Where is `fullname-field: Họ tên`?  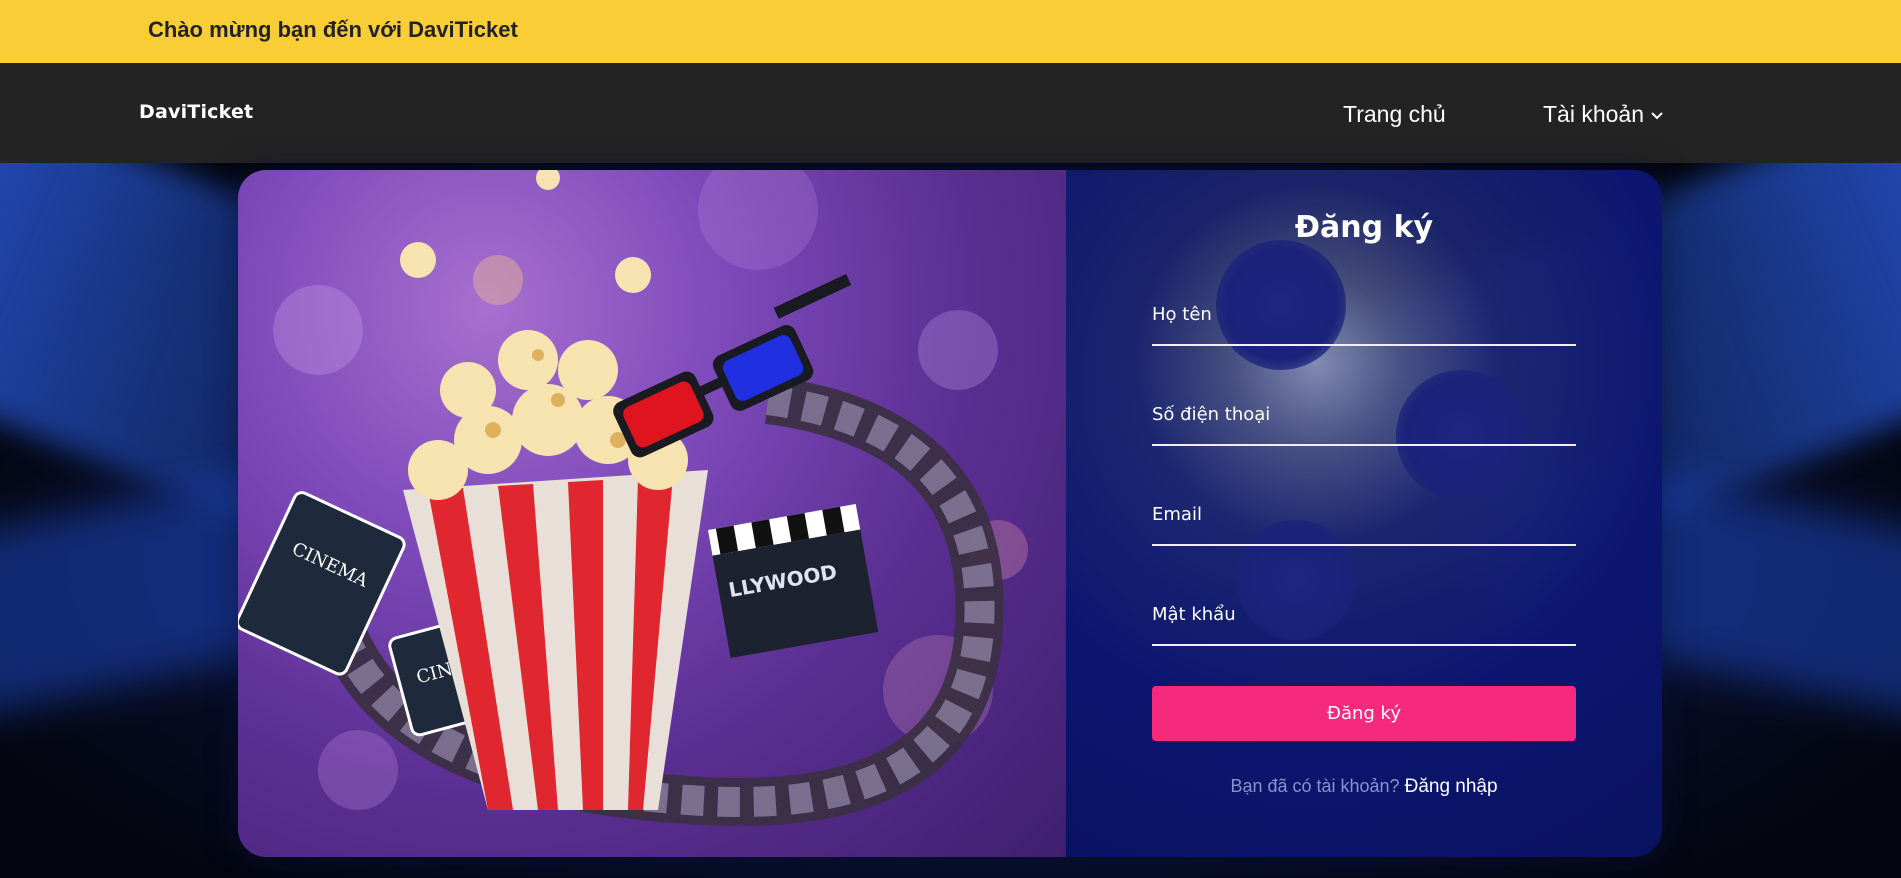
fullname-field: Họ tên is located at coordinates (1364, 325).